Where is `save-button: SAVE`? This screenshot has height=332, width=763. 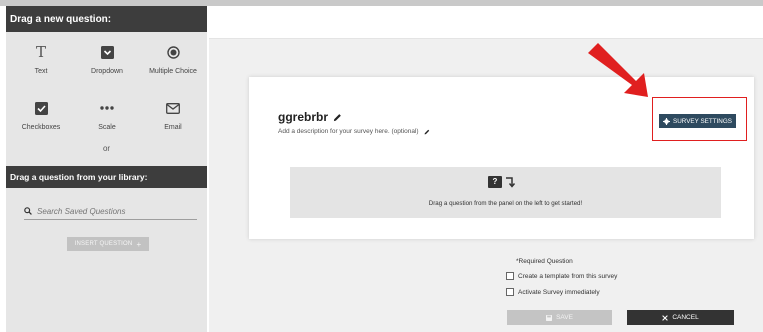
save-button: SAVE is located at coordinates (559, 317).